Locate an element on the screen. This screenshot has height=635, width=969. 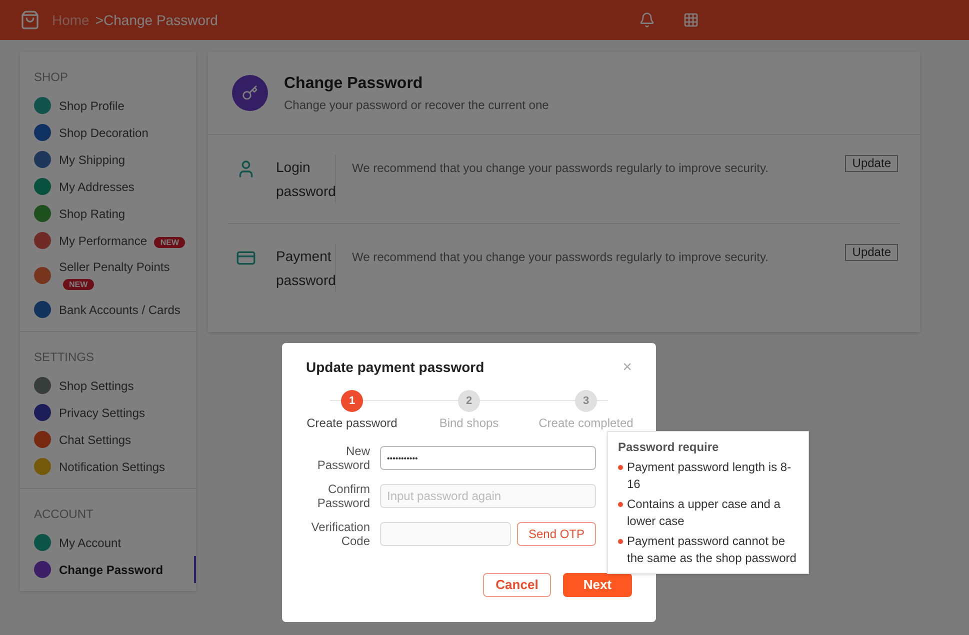
sidebar-item: Bank Accounts / Cards is located at coordinates (108, 309).